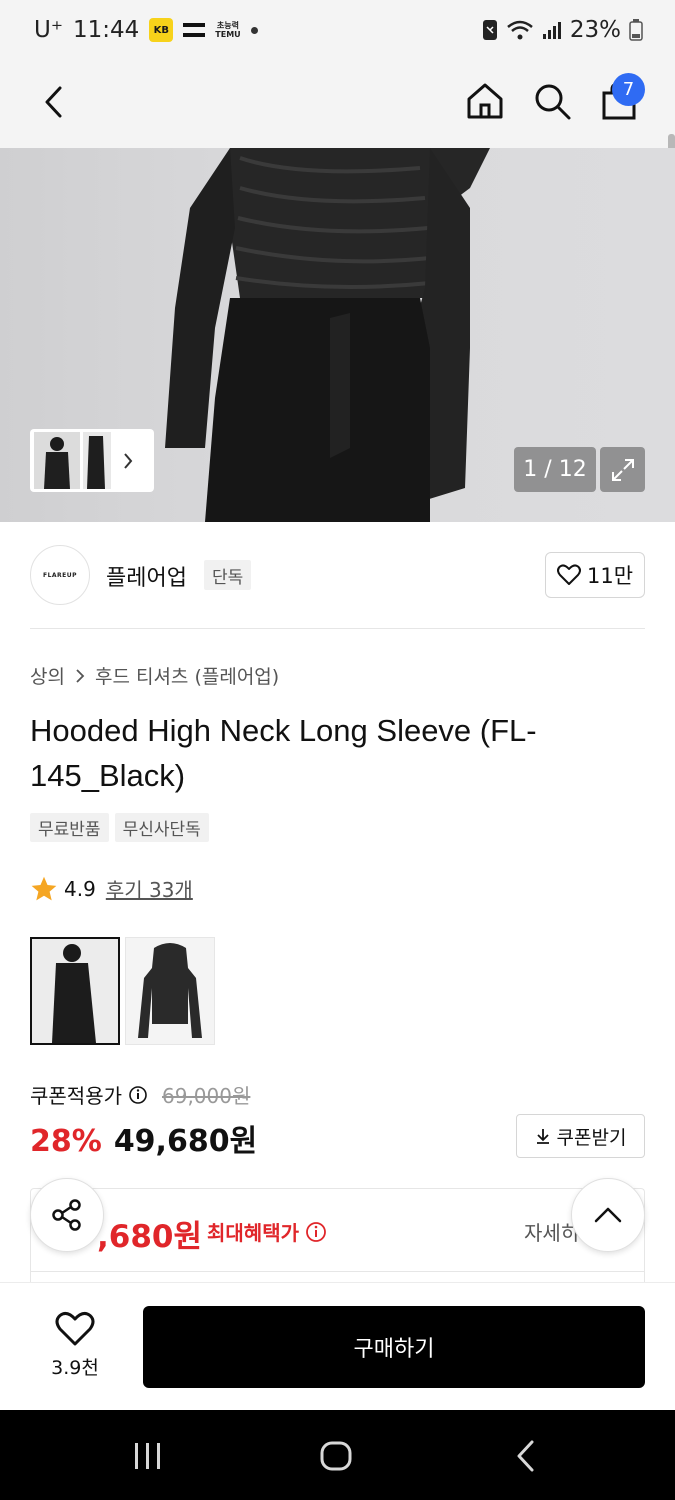 Image resolution: width=675 pixels, height=1500 pixels. I want to click on variant-option-selected, so click(75, 991).